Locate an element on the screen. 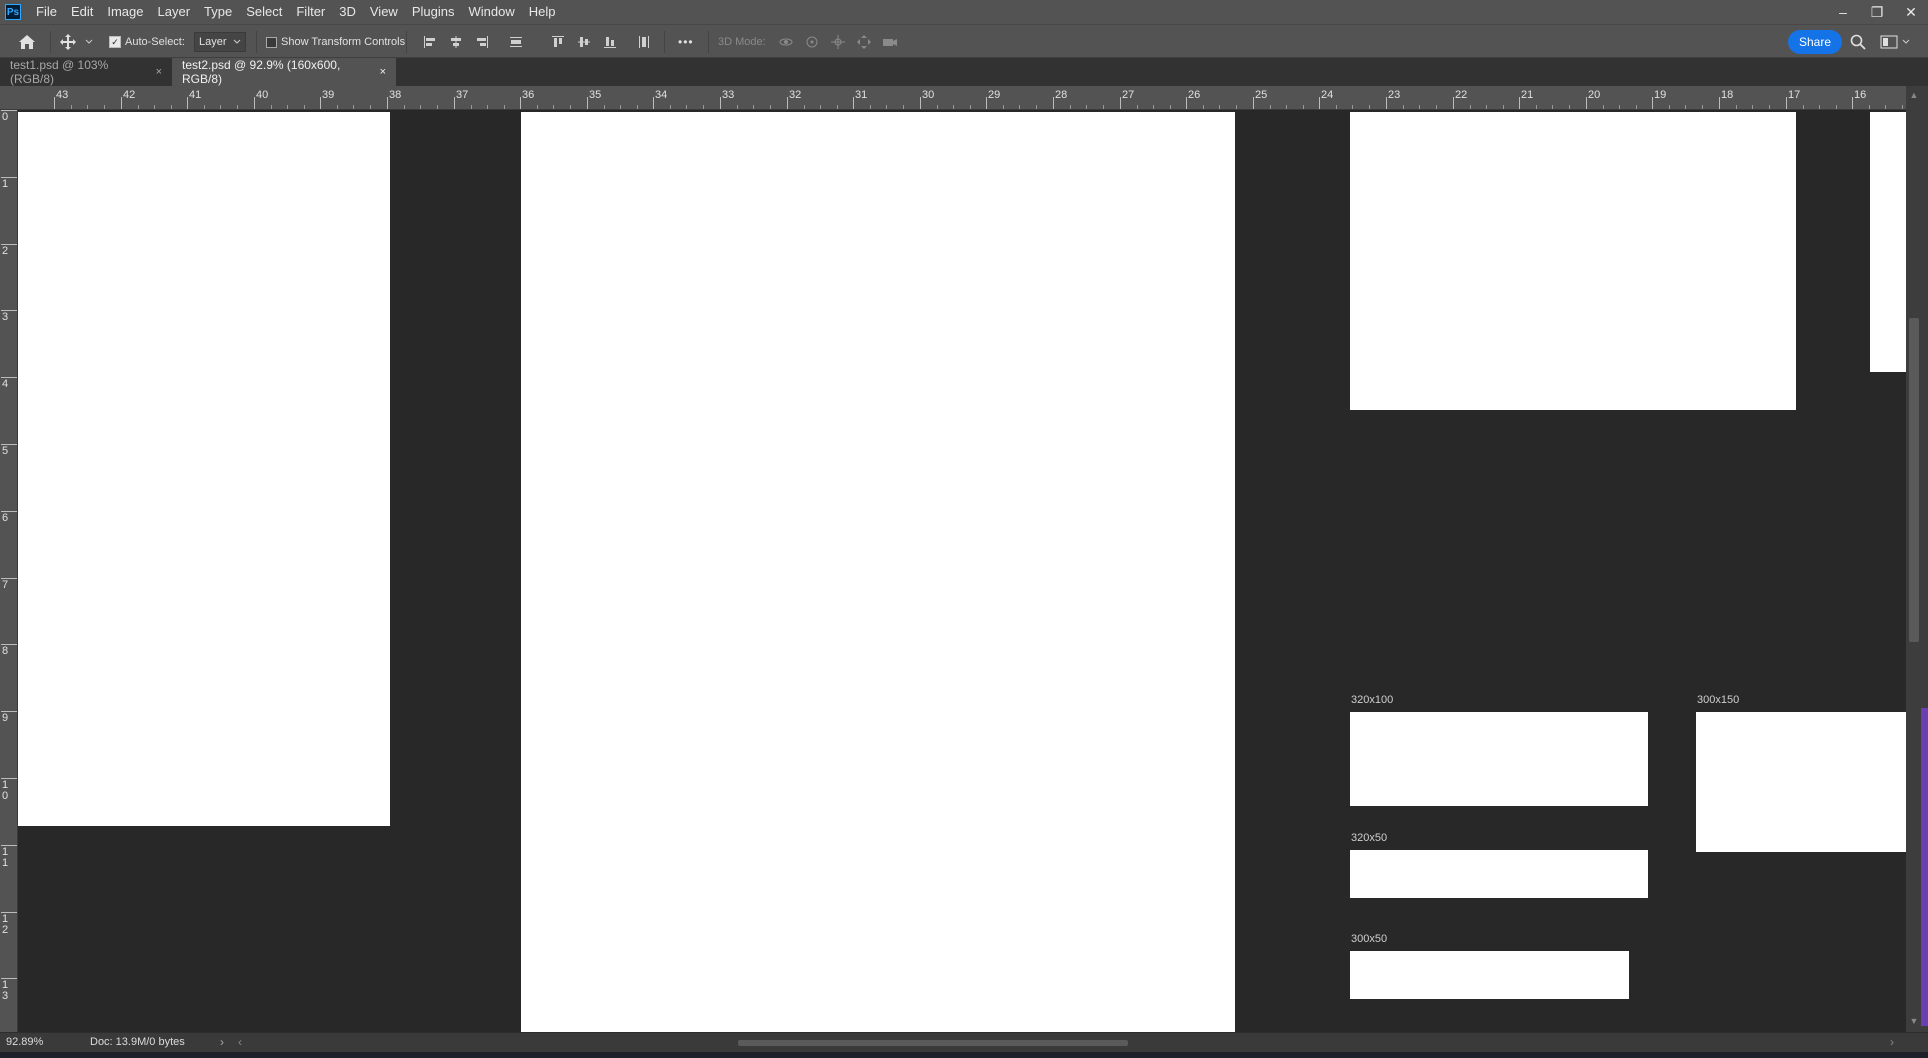 This screenshot has width=1928, height=1058. status-menu-arrow: › is located at coordinates (222, 1042).